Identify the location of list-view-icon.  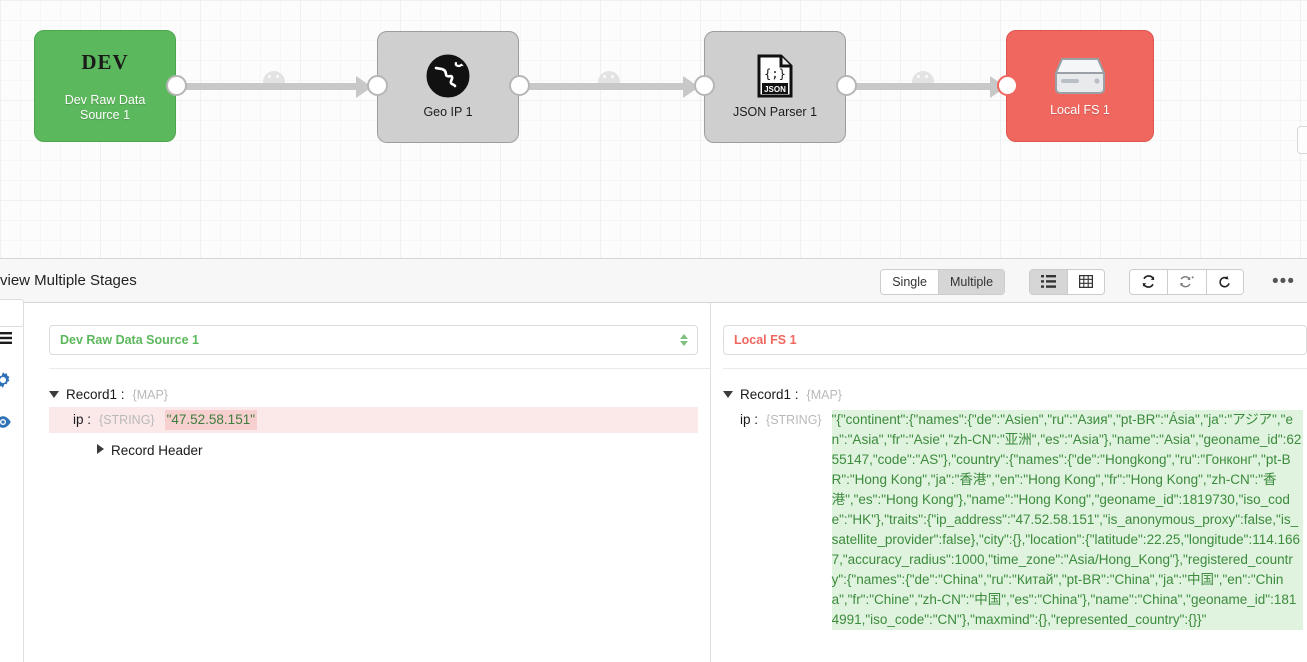
(1049, 281).